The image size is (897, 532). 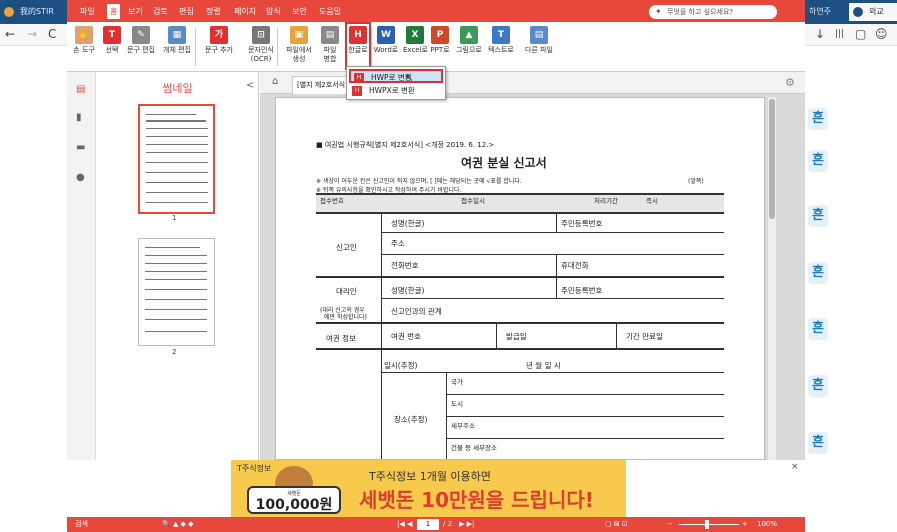 I want to click on receipt-no-label: 접수번호, so click(x=332, y=201).